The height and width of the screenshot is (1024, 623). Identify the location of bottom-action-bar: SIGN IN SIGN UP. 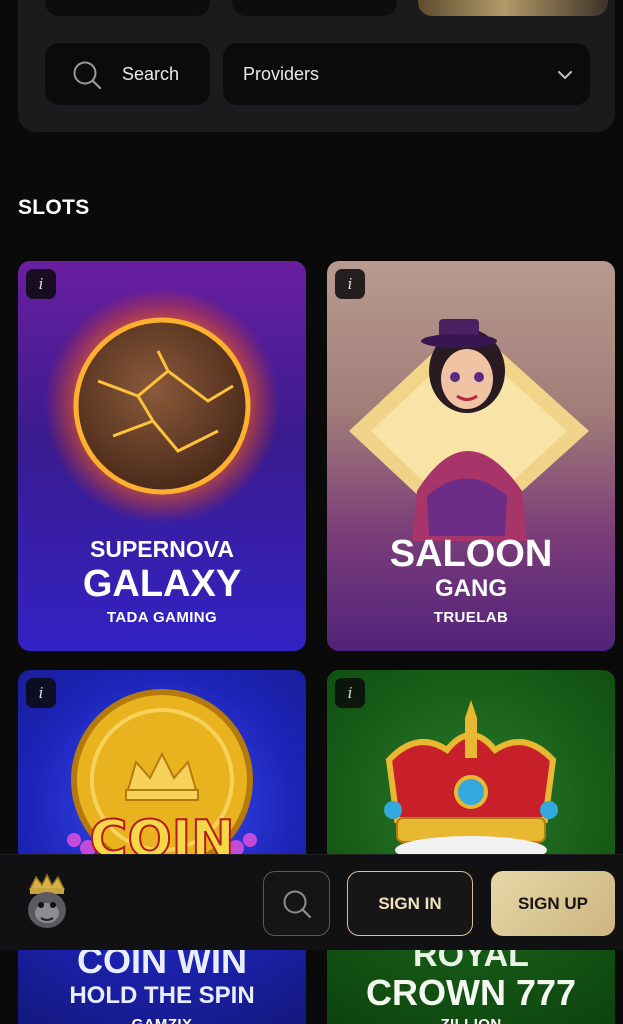
(311, 902).